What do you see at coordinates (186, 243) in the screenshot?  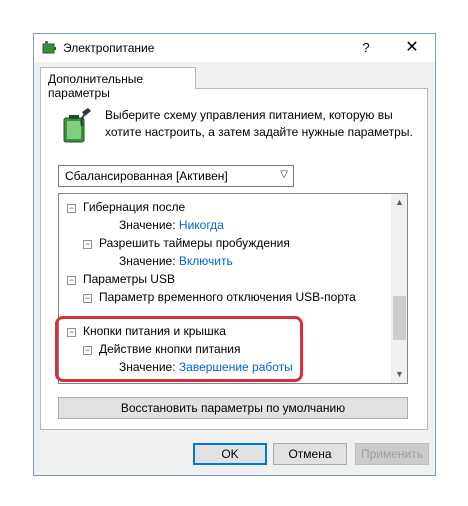 I see `tree-item-wake-timers: − Разрешить таймеры пробуждения` at bounding box center [186, 243].